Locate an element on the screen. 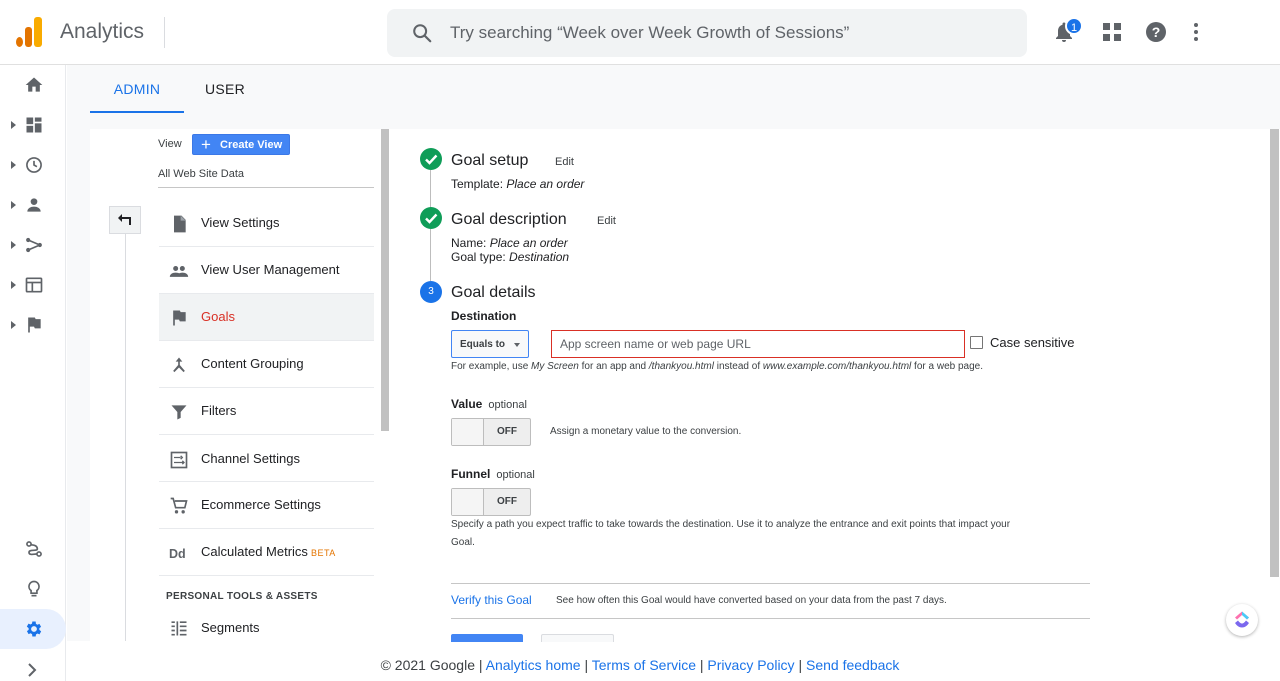 This screenshot has height=681, width=1280. rail-acquisition is located at coordinates (33, 245).